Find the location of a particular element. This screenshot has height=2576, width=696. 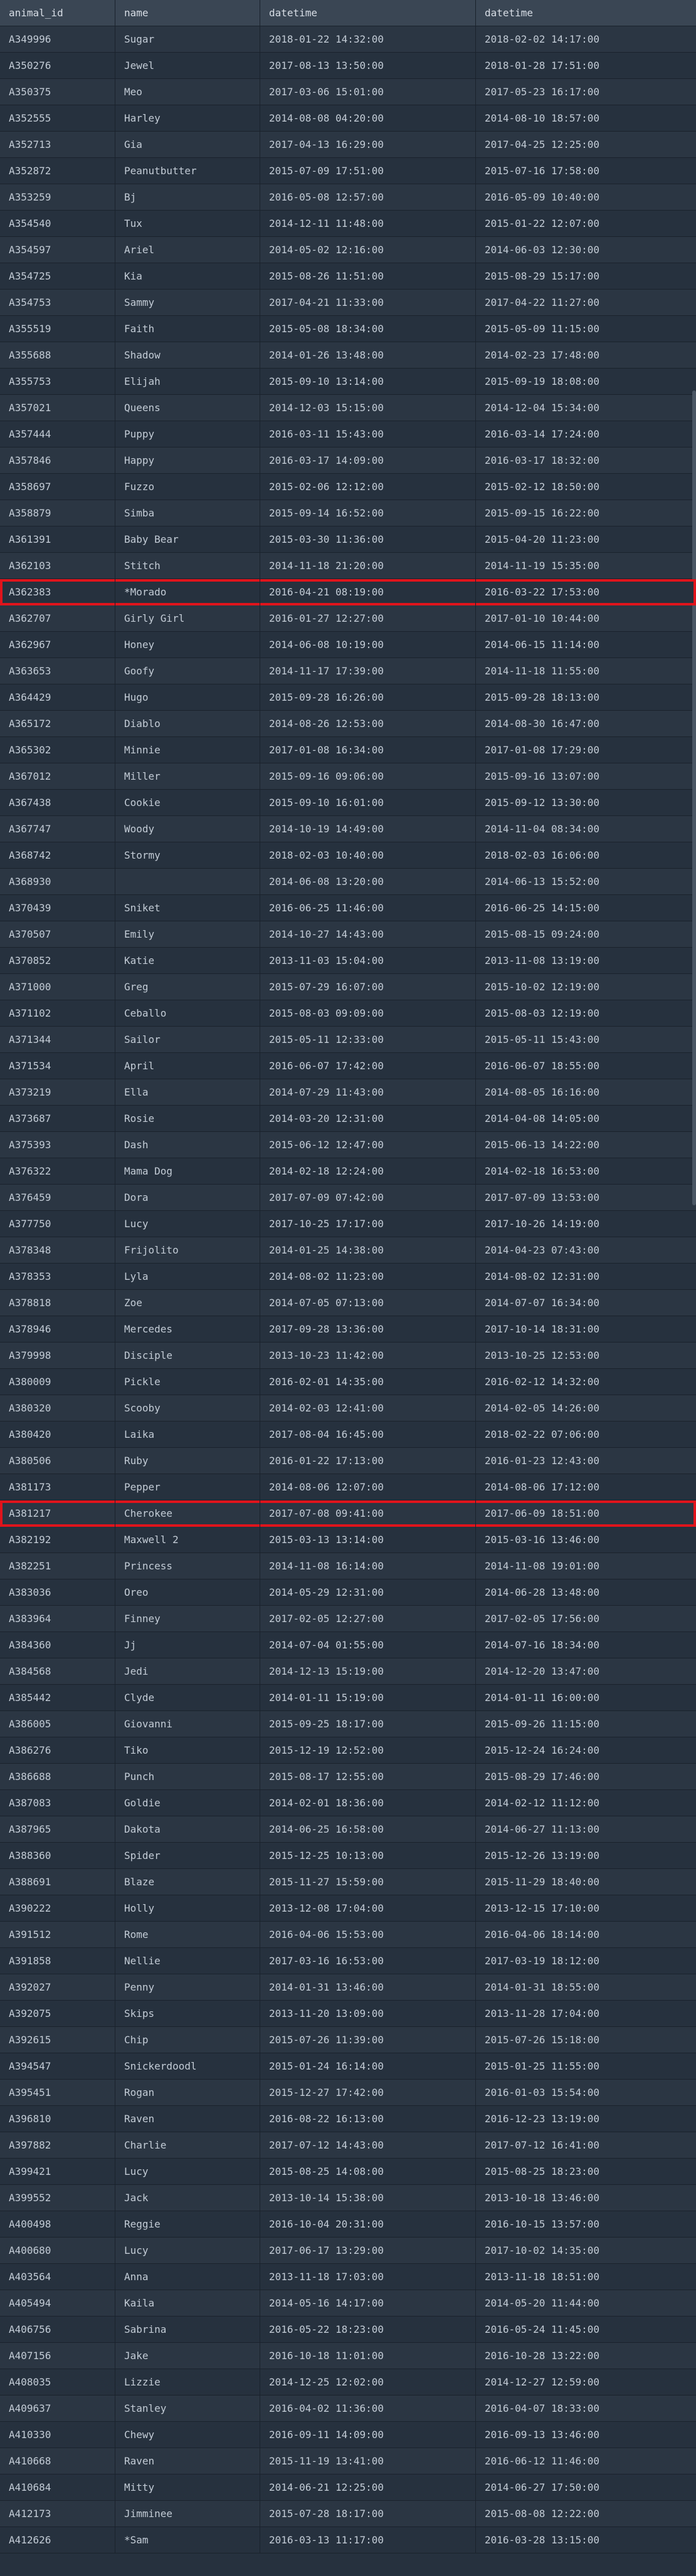

cell-datetime-out: 2014-08-05 16:16:00 is located at coordinates (586, 1092).